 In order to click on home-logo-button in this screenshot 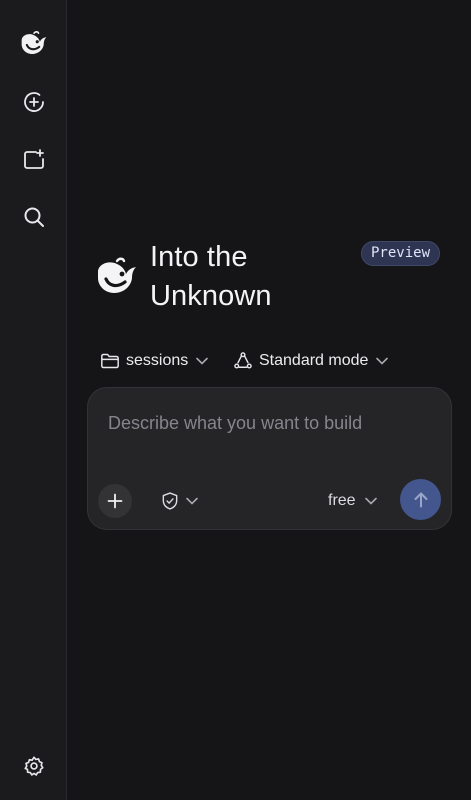, I will do `click(34, 43)`.